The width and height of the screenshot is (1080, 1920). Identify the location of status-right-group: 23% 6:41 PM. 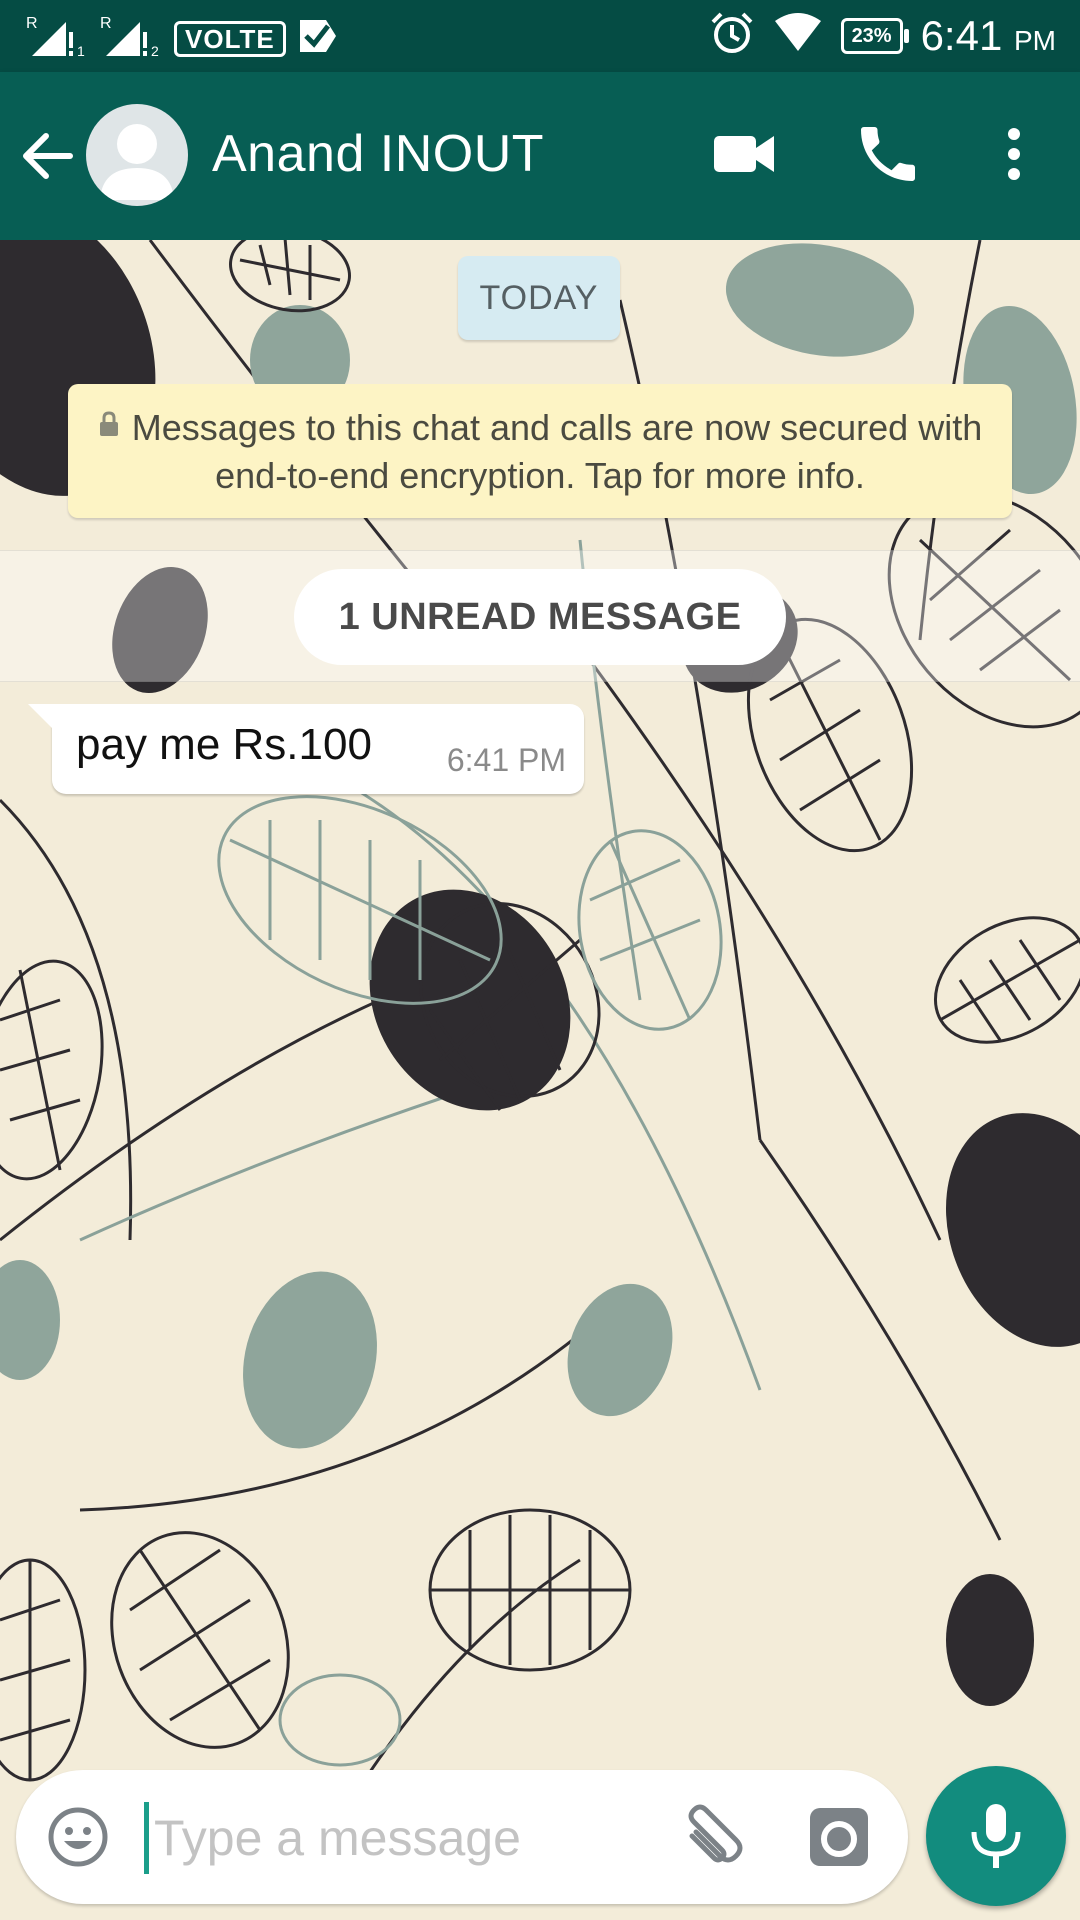
(882, 35).